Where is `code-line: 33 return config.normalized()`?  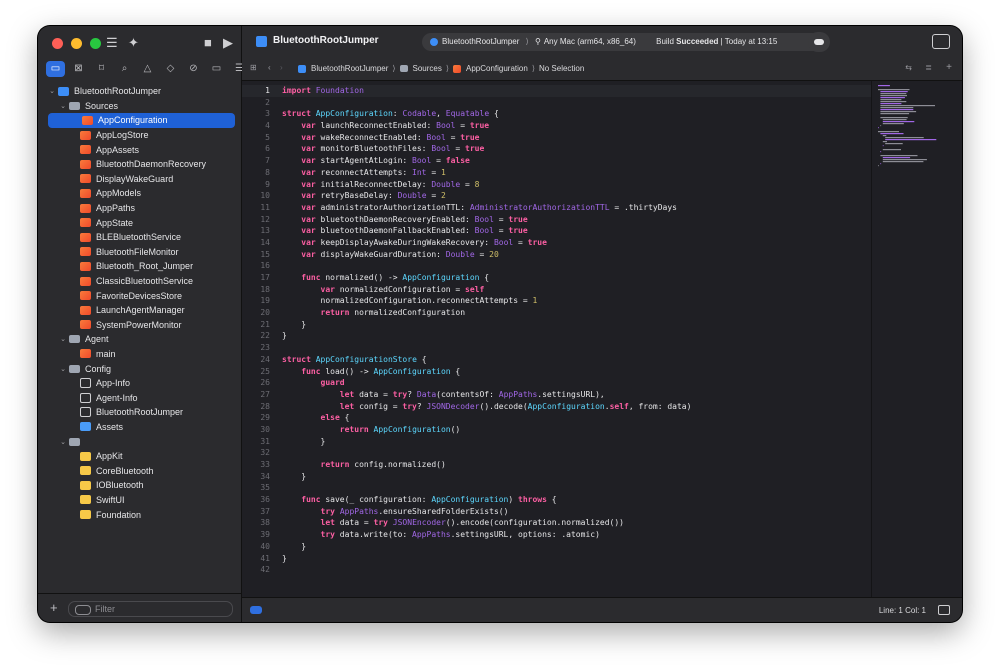 code-line: 33 return config.normalized() is located at coordinates (556, 465).